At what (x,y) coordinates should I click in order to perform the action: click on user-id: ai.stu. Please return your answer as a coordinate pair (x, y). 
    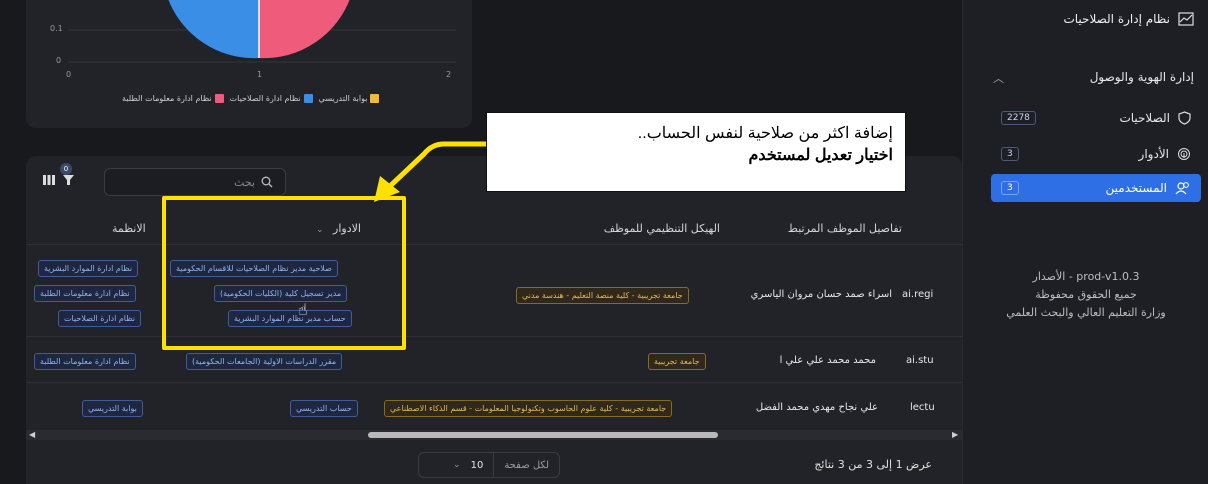
    Looking at the image, I should click on (920, 360).